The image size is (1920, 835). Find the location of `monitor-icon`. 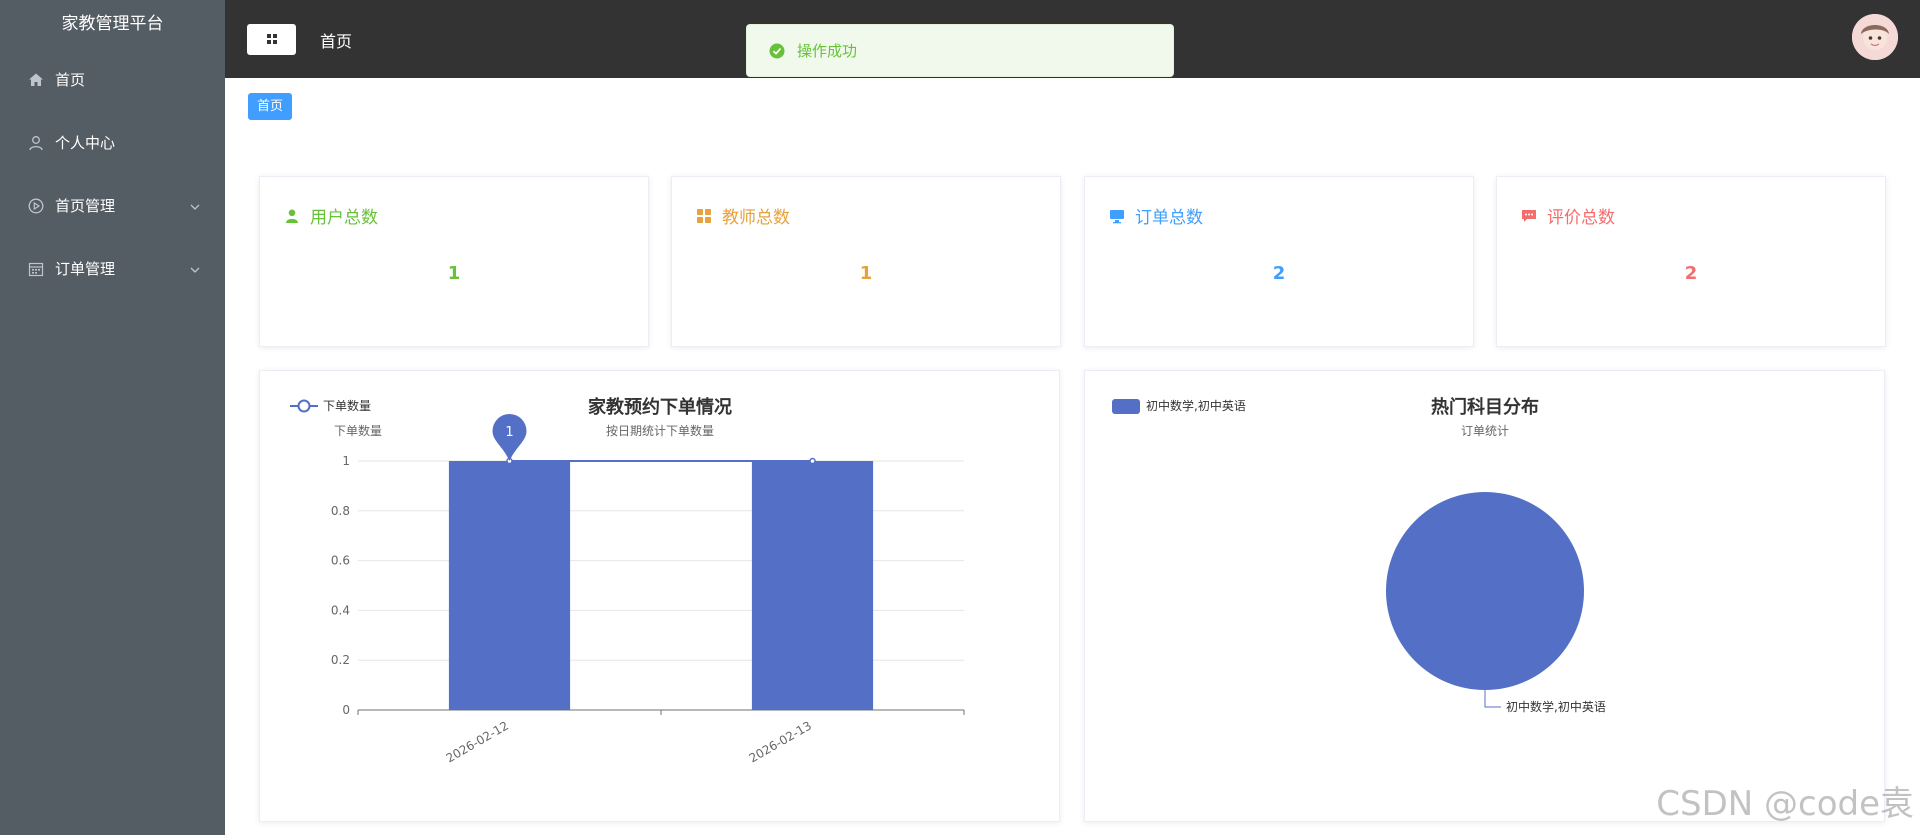

monitor-icon is located at coordinates (1117, 216).